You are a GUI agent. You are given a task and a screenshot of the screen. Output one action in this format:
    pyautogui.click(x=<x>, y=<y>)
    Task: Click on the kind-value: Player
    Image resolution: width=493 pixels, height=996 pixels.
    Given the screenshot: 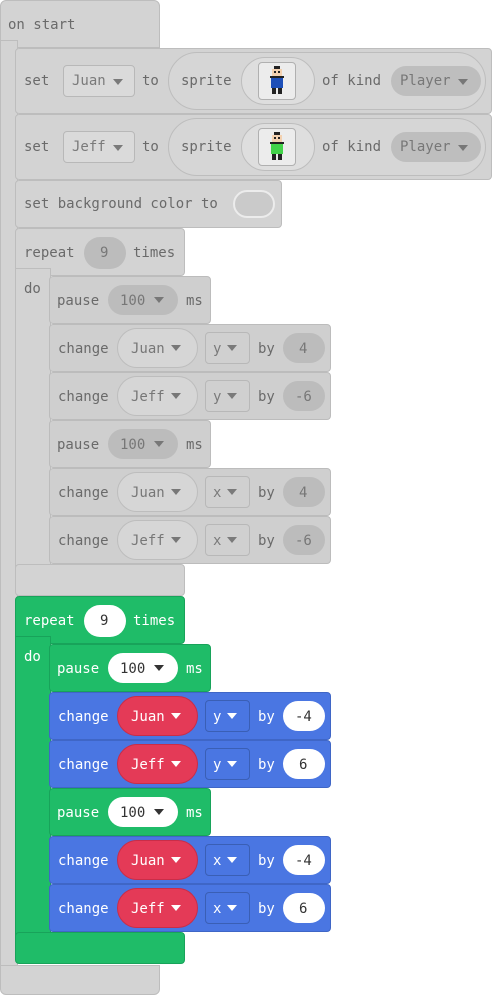 What is the action you would take?
    pyautogui.click(x=425, y=147)
    